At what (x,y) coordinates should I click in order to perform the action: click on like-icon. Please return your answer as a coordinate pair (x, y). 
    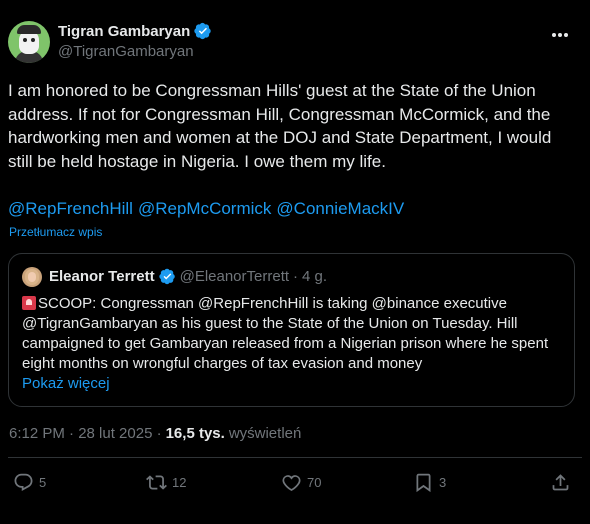
    Looking at the image, I should click on (291, 483).